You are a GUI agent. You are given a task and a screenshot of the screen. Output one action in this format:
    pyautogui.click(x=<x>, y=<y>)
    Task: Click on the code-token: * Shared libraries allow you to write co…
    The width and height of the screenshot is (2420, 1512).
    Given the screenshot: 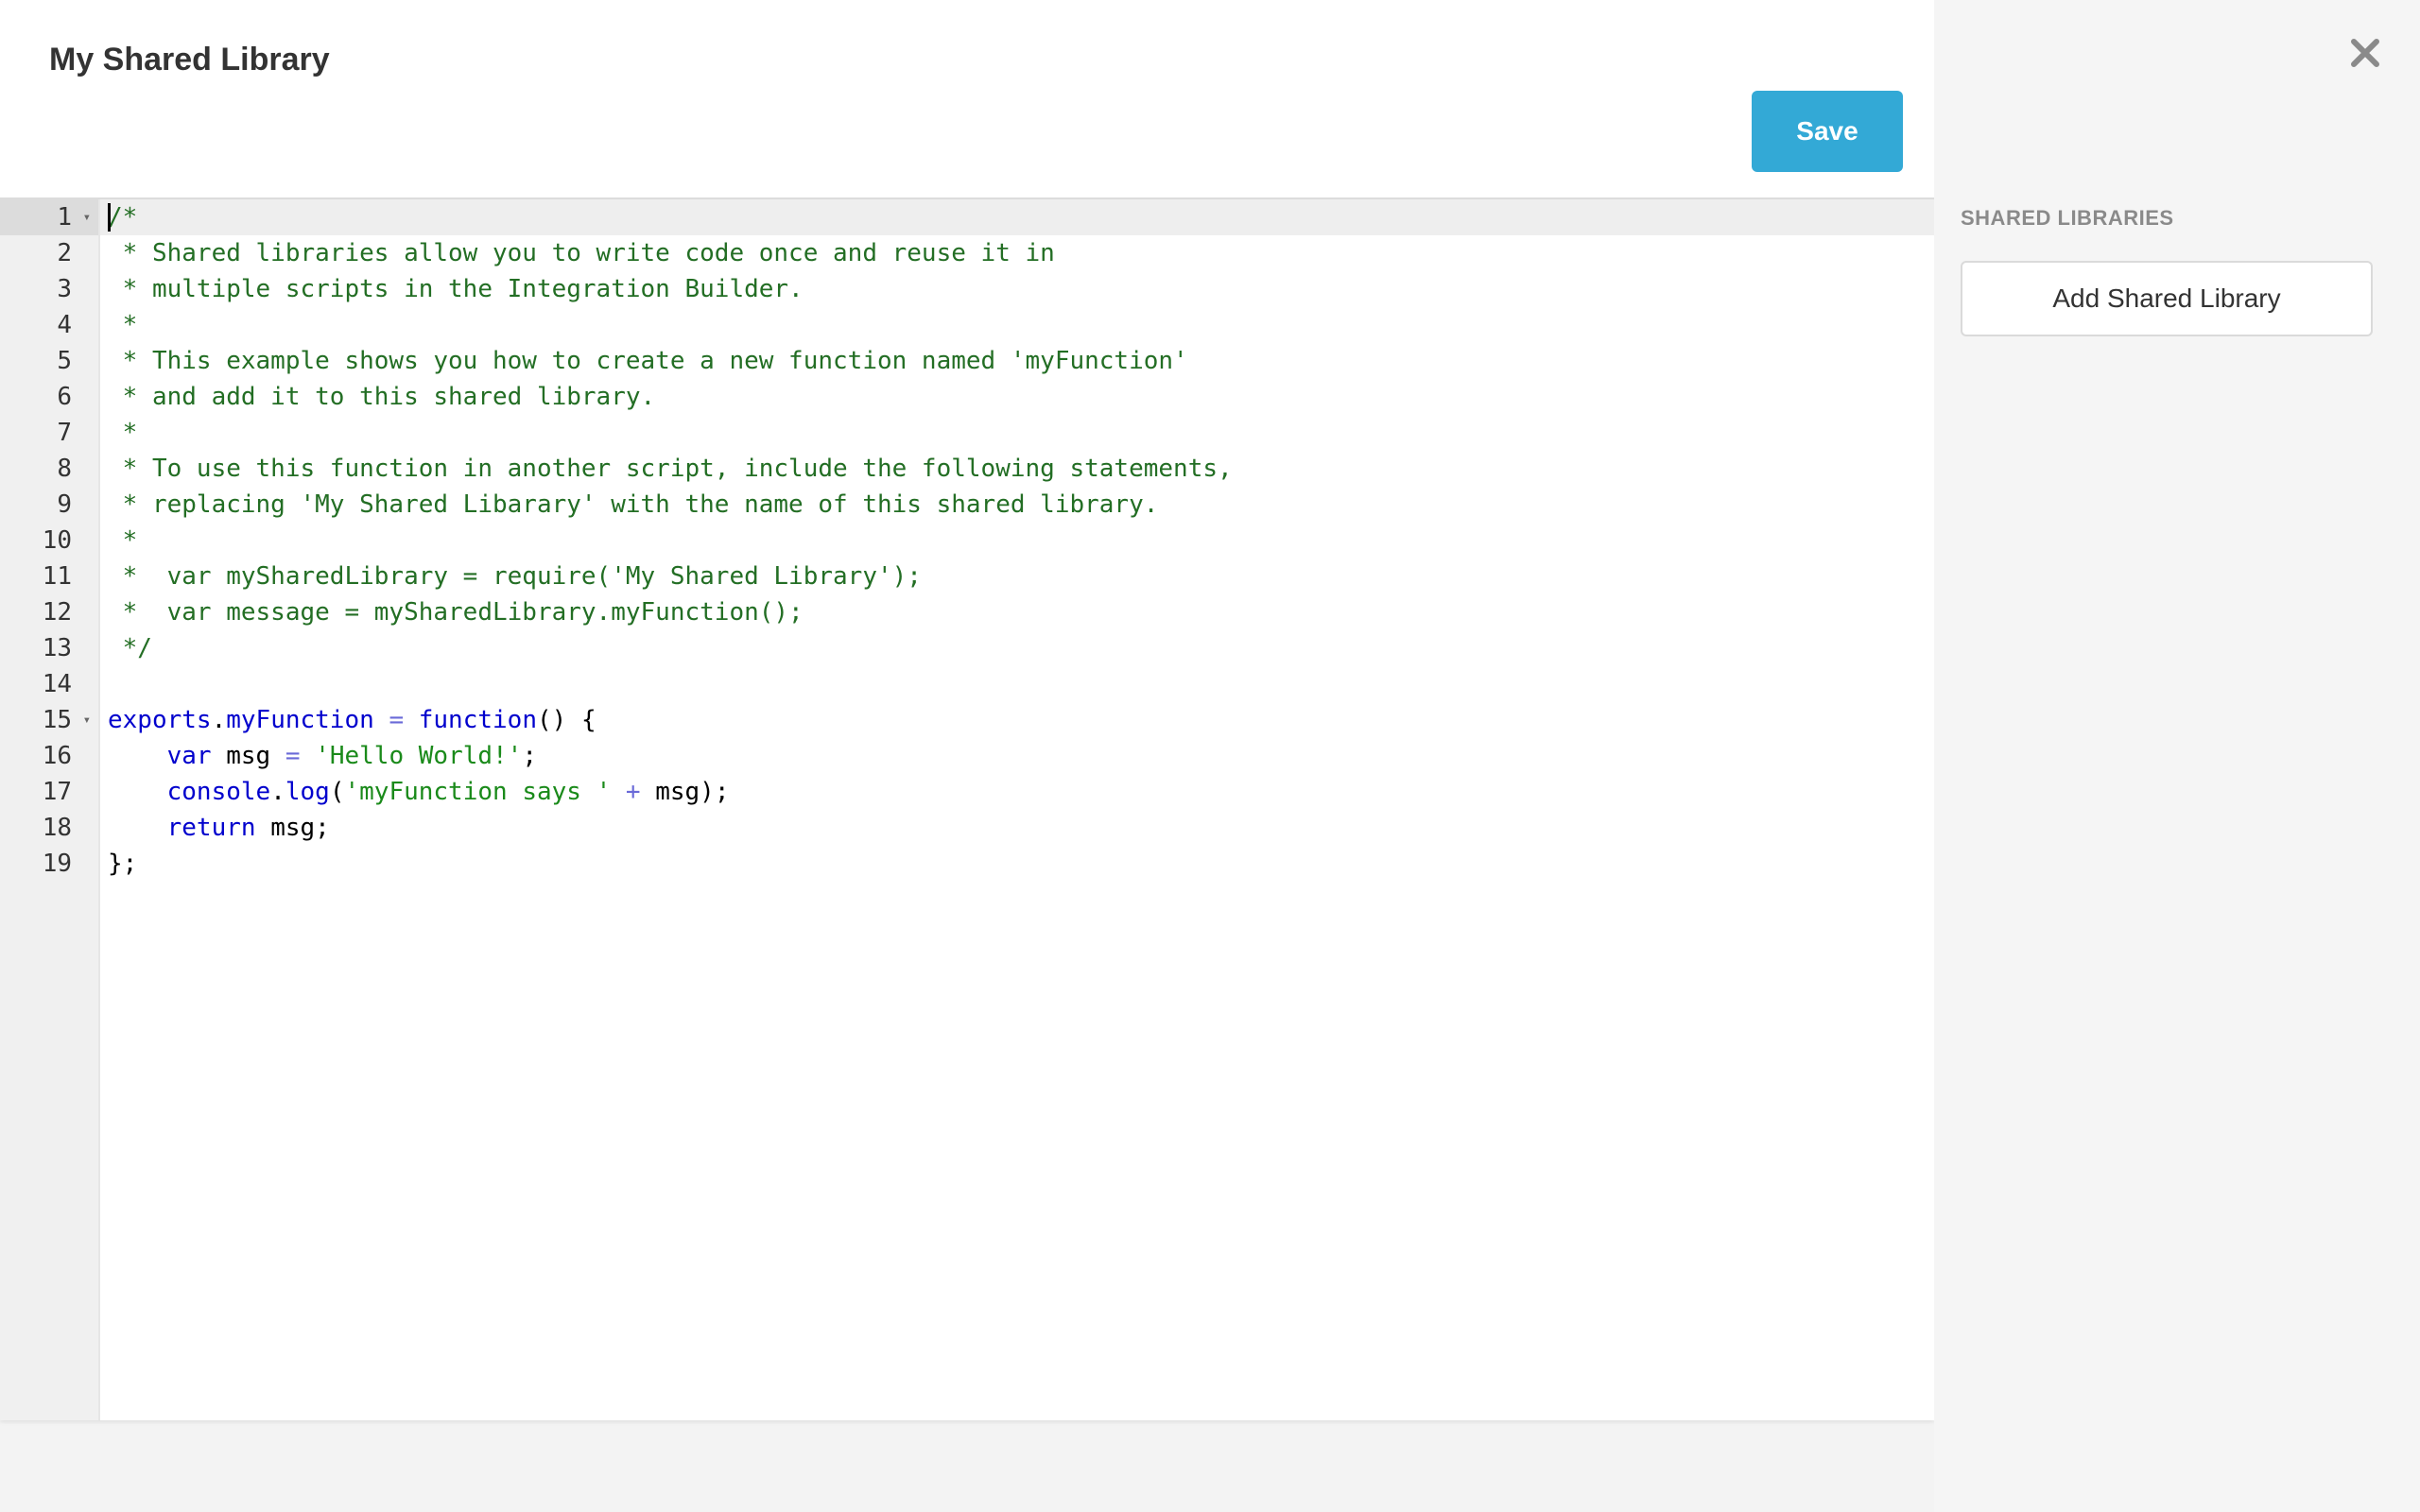 What is the action you would take?
    pyautogui.click(x=582, y=253)
    